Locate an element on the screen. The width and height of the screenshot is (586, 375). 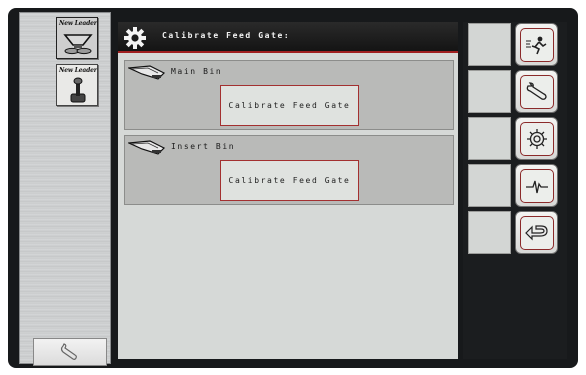
bin-label: Insert Bin is located at coordinates (203, 146).